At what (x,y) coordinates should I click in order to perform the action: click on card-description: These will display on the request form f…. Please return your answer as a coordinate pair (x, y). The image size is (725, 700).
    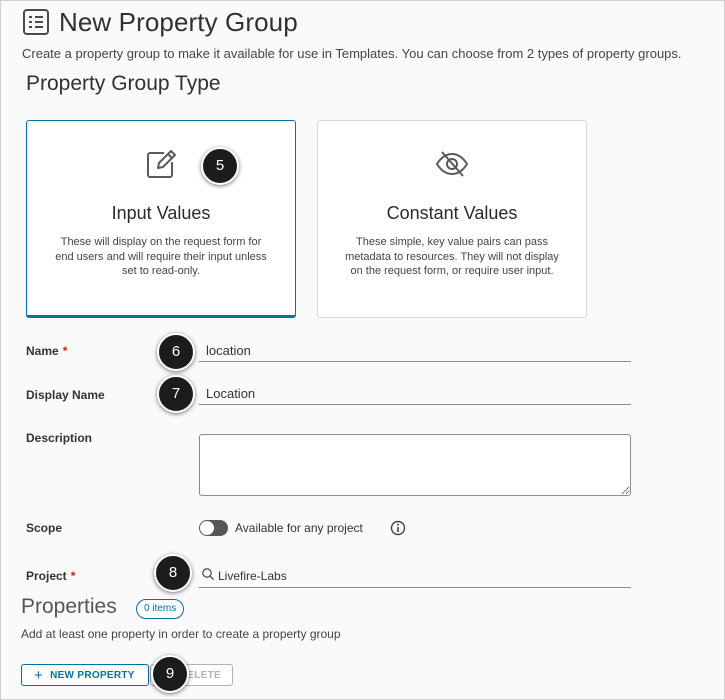
    Looking at the image, I should click on (161, 256).